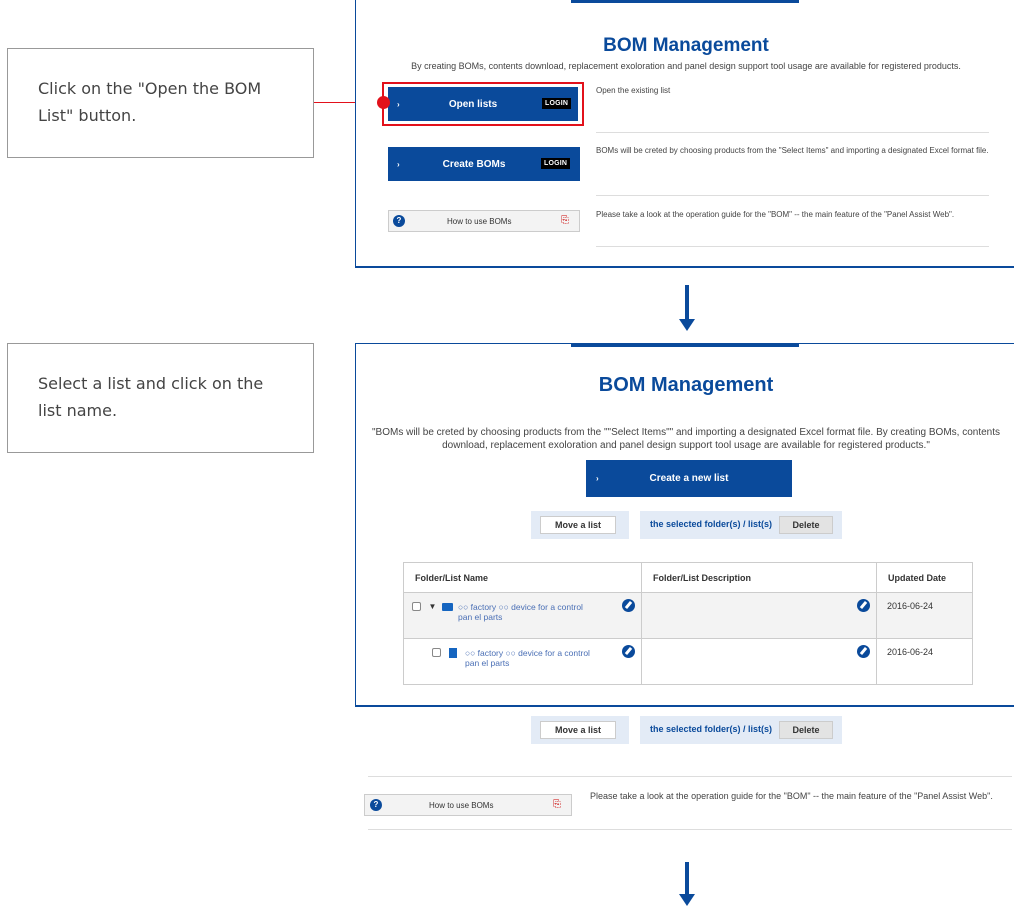 Image resolution: width=1014 pixels, height=910 pixels. I want to click on column-header-name: Folder/List Name, so click(522, 577).